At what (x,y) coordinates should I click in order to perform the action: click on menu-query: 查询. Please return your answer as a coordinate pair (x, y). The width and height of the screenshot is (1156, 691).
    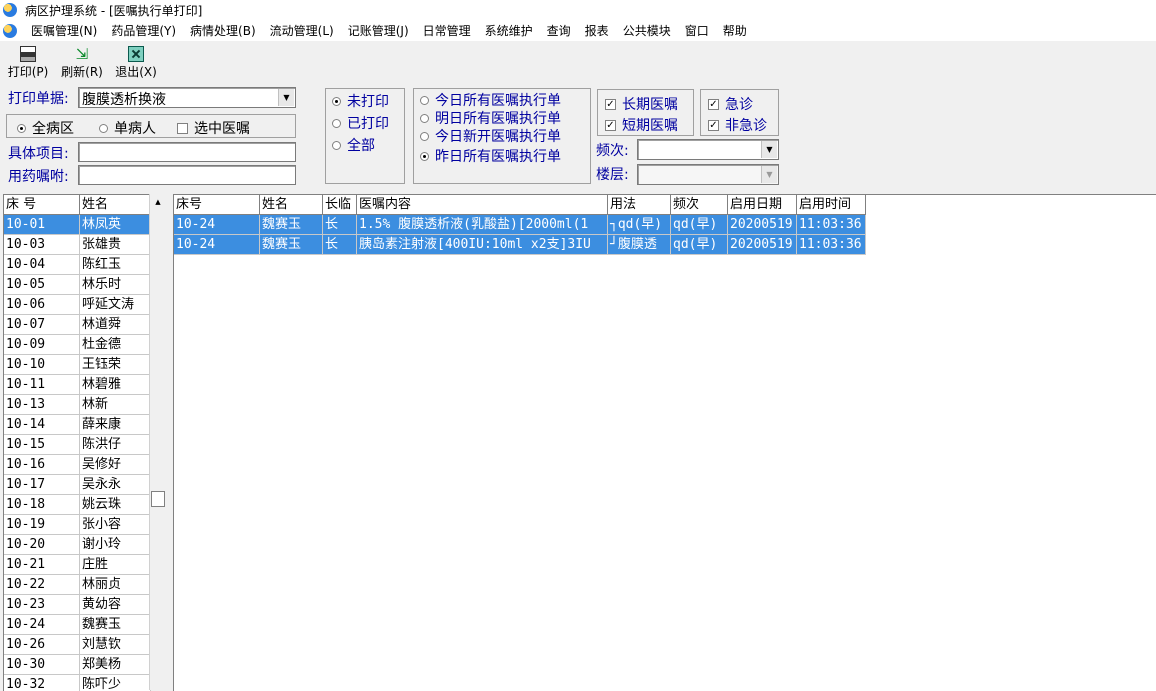
    Looking at the image, I should click on (559, 30).